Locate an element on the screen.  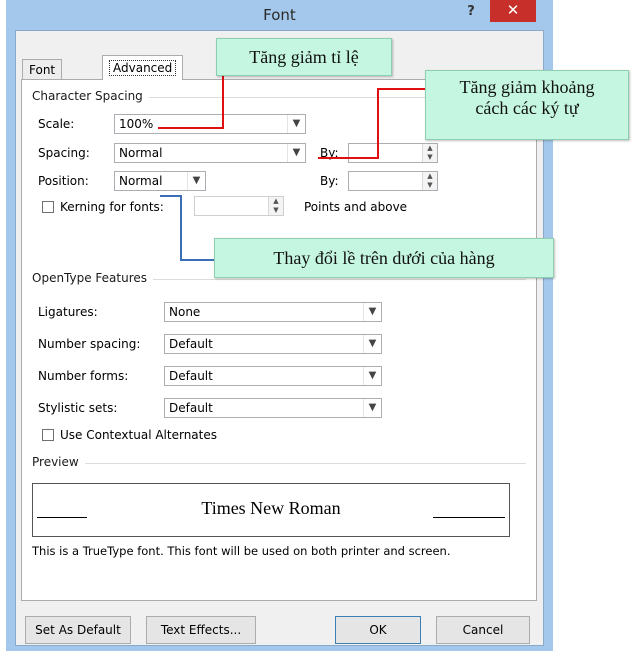
tab-font: Font is located at coordinates (42, 69).